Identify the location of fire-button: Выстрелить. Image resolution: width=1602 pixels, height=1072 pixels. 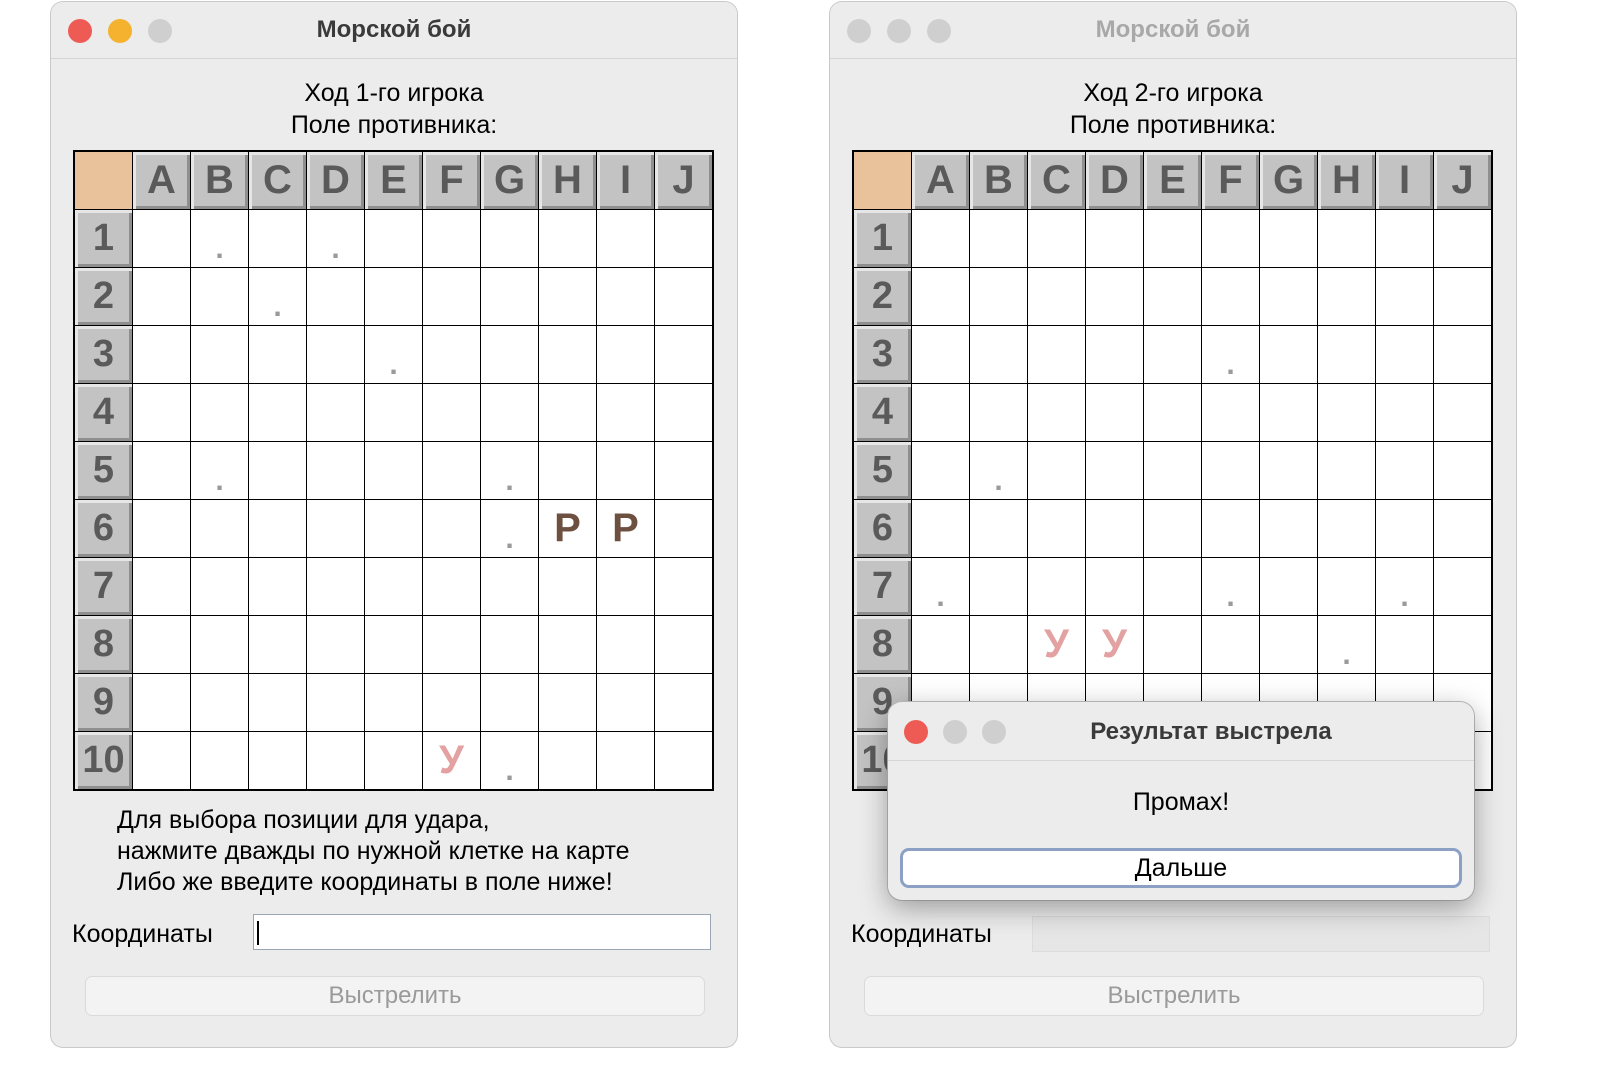
(1174, 996).